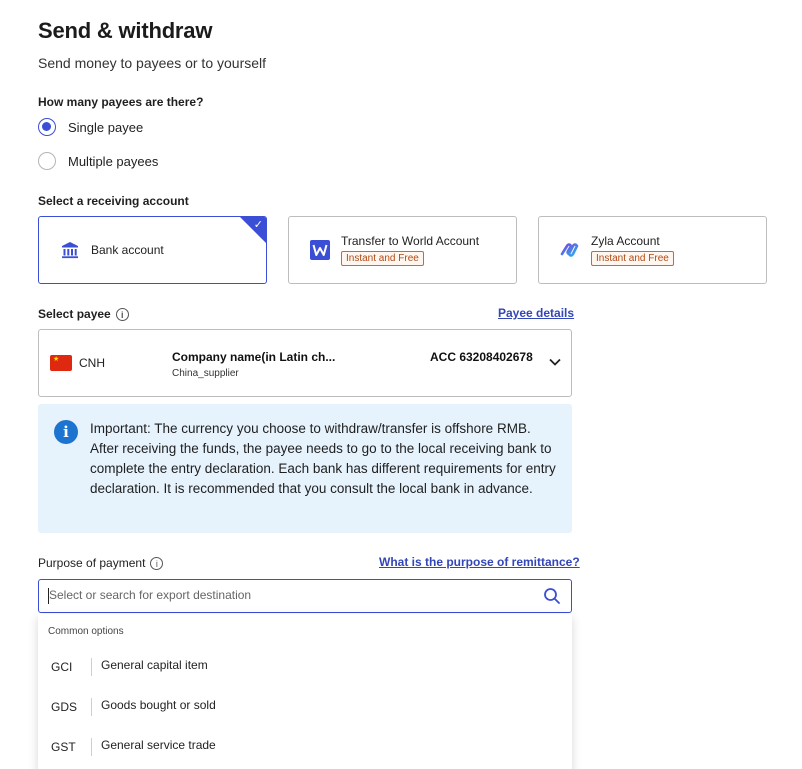 The height and width of the screenshot is (769, 802). What do you see at coordinates (152, 63) in the screenshot?
I see `page-subtitle: Send money to payees or to yourself` at bounding box center [152, 63].